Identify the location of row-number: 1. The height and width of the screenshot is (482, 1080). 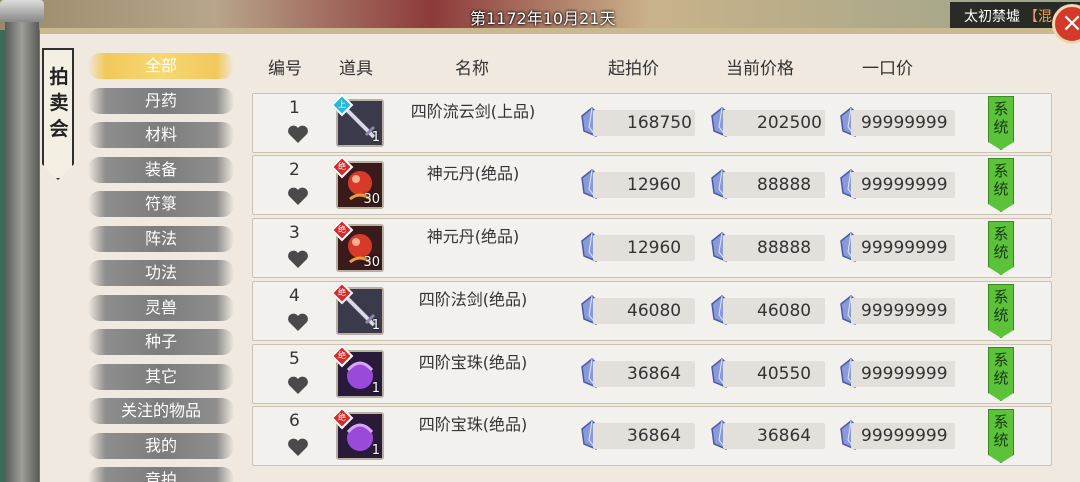
(294, 108).